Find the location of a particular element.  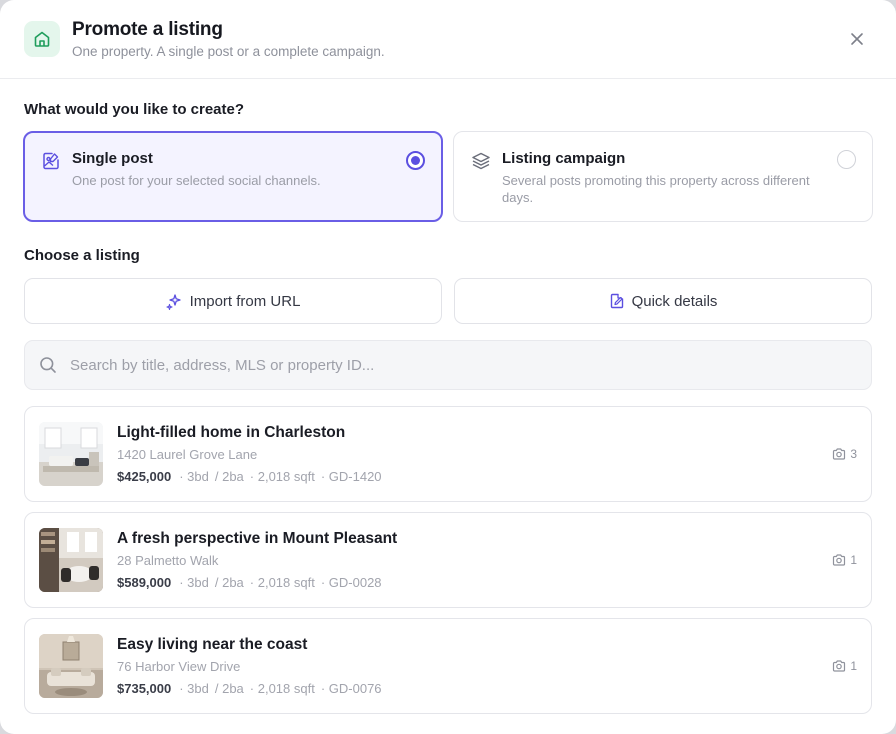

import-from-url-button: Import from URL is located at coordinates (233, 301).